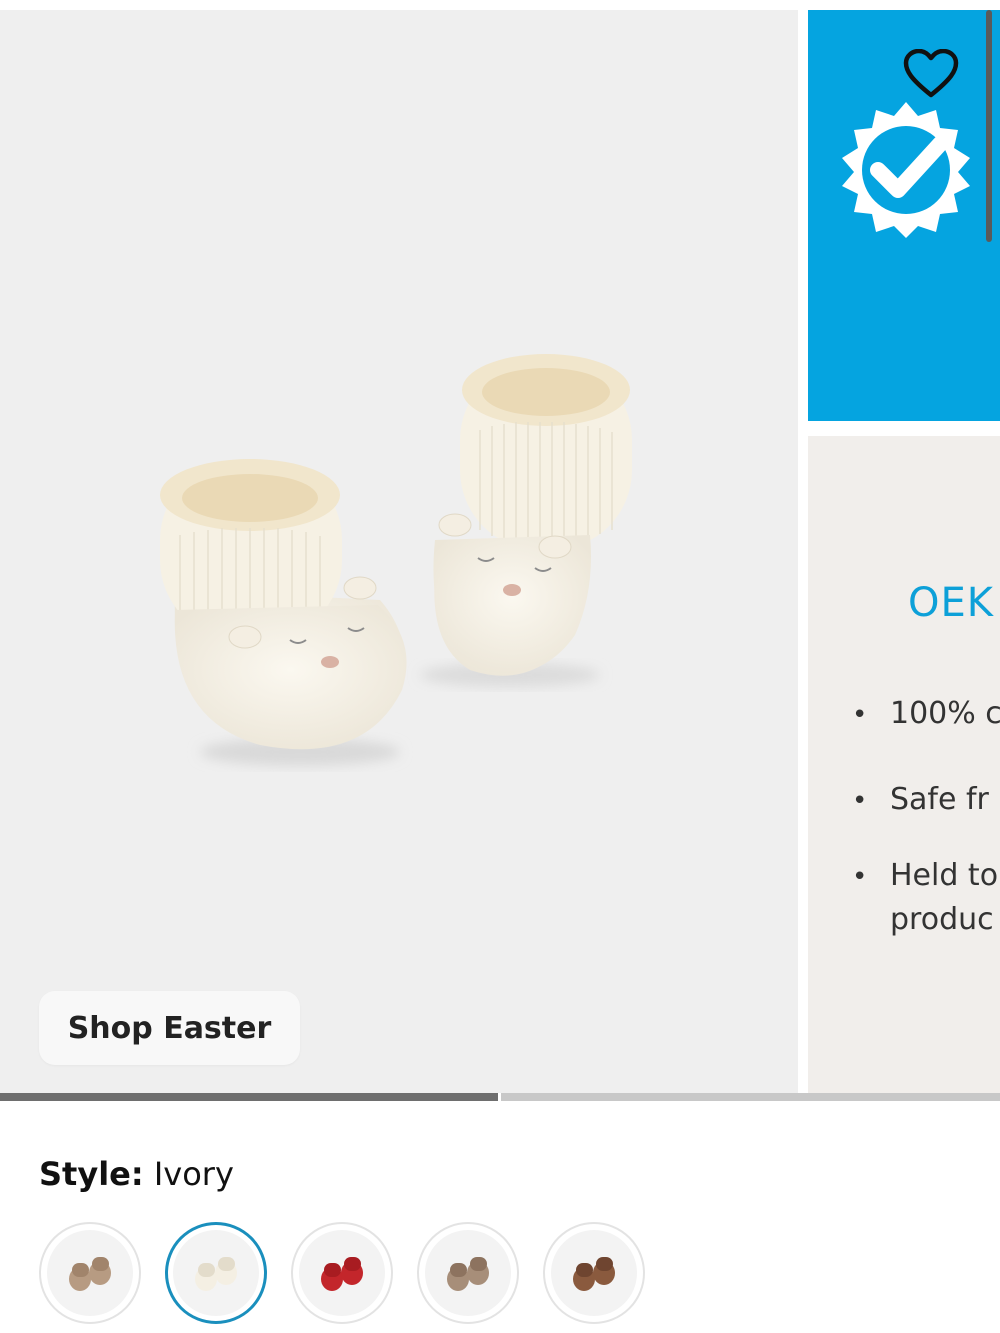  I want to click on certification-banner, so click(904, 215).